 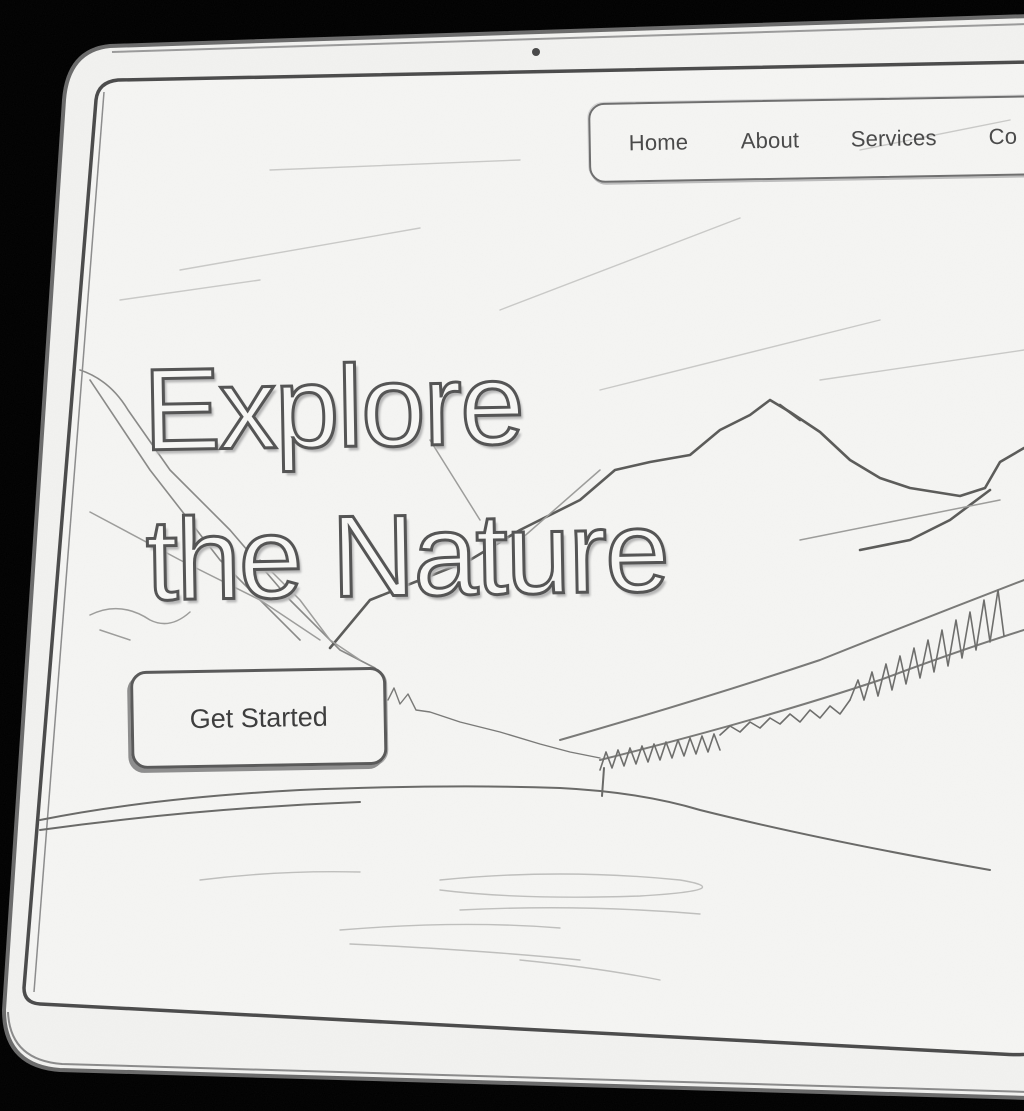 What do you see at coordinates (536, 52) in the screenshot?
I see `camera-dot-icon` at bounding box center [536, 52].